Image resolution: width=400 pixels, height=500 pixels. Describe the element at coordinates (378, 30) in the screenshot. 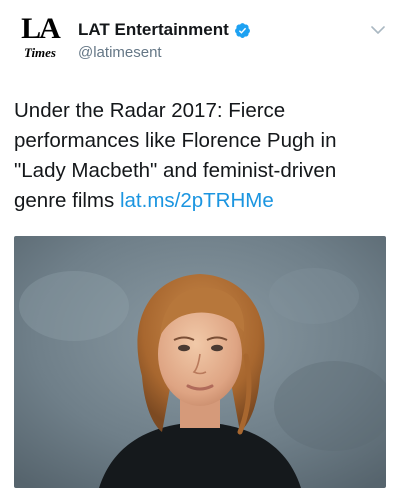

I see `chevron-down-icon` at that location.